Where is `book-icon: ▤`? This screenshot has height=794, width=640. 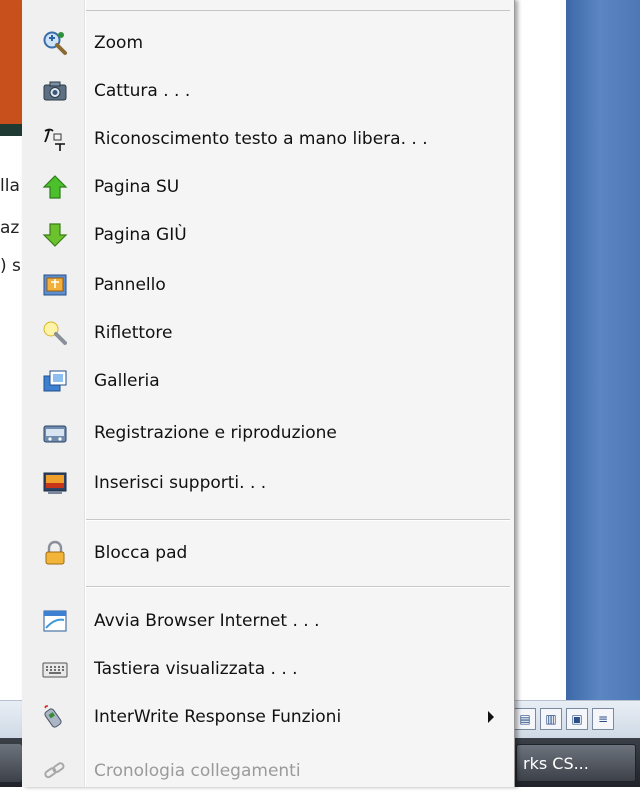 book-icon: ▤ is located at coordinates (525, 719).